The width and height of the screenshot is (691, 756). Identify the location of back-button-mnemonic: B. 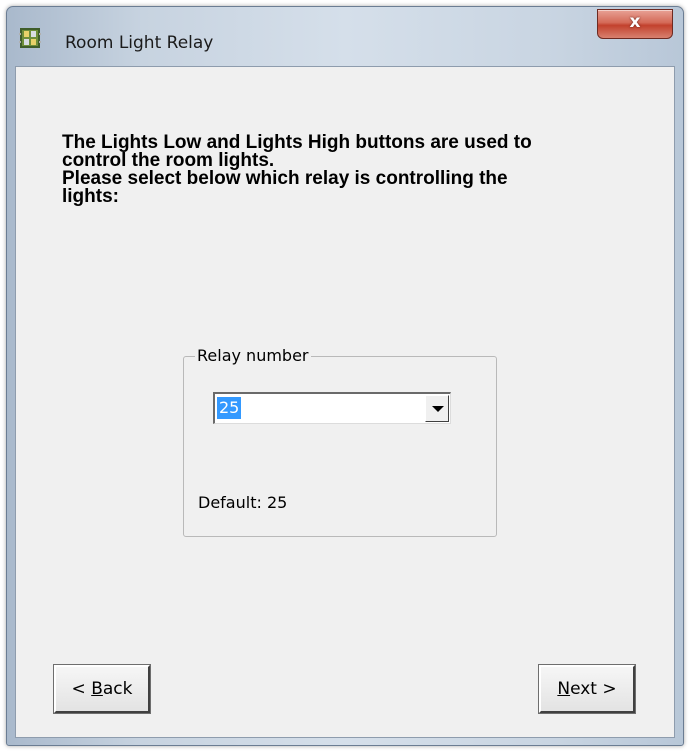
(97, 689).